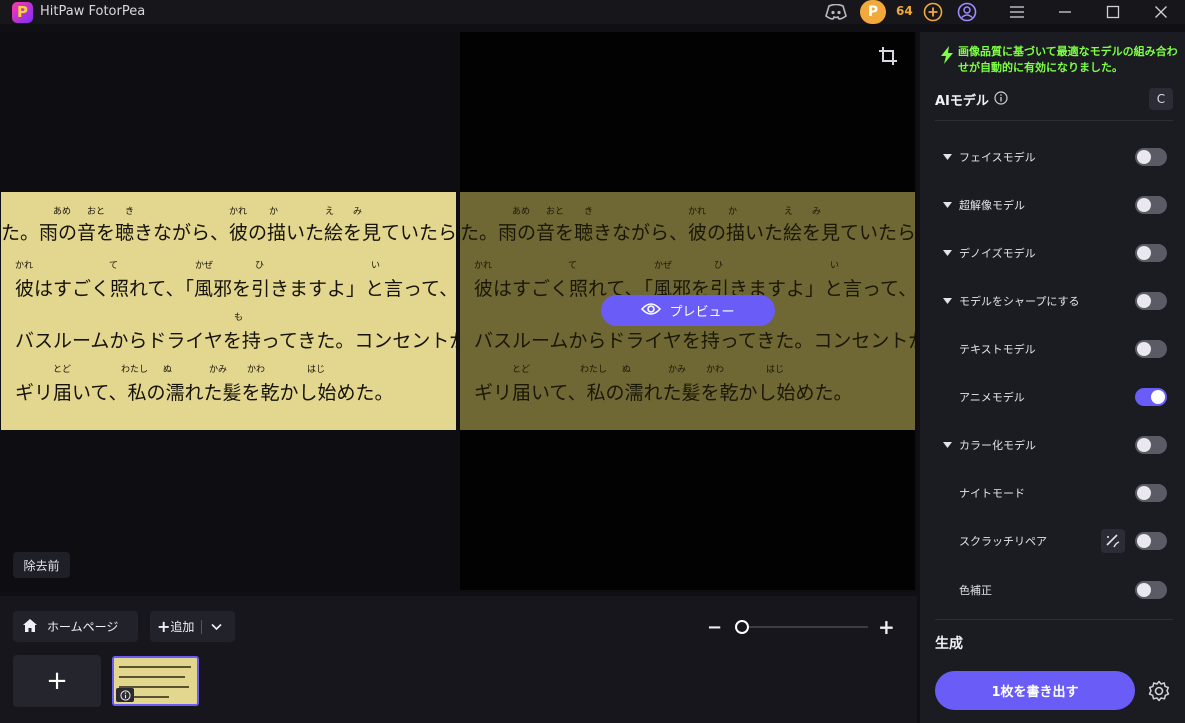  What do you see at coordinates (1051, 349) in the screenshot?
I see `model-row-text: テキストモデル` at bounding box center [1051, 349].